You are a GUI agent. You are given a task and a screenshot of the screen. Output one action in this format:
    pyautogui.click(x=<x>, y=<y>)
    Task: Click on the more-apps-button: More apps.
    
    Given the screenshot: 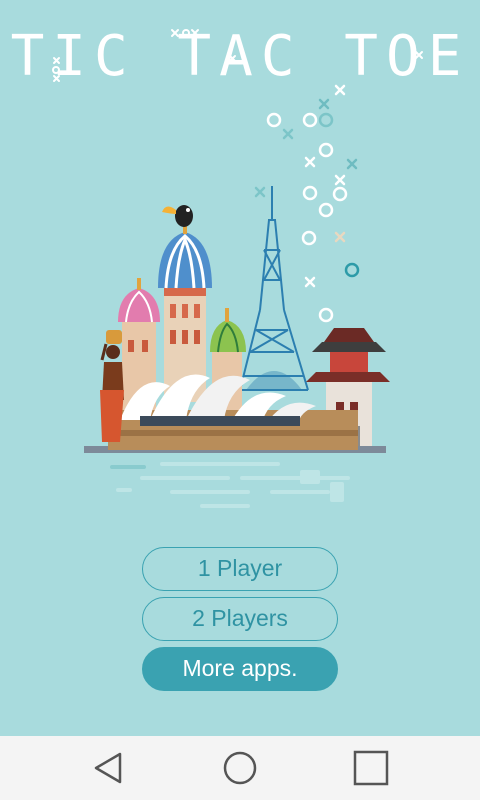 What is the action you would take?
    pyautogui.click(x=240, y=669)
    